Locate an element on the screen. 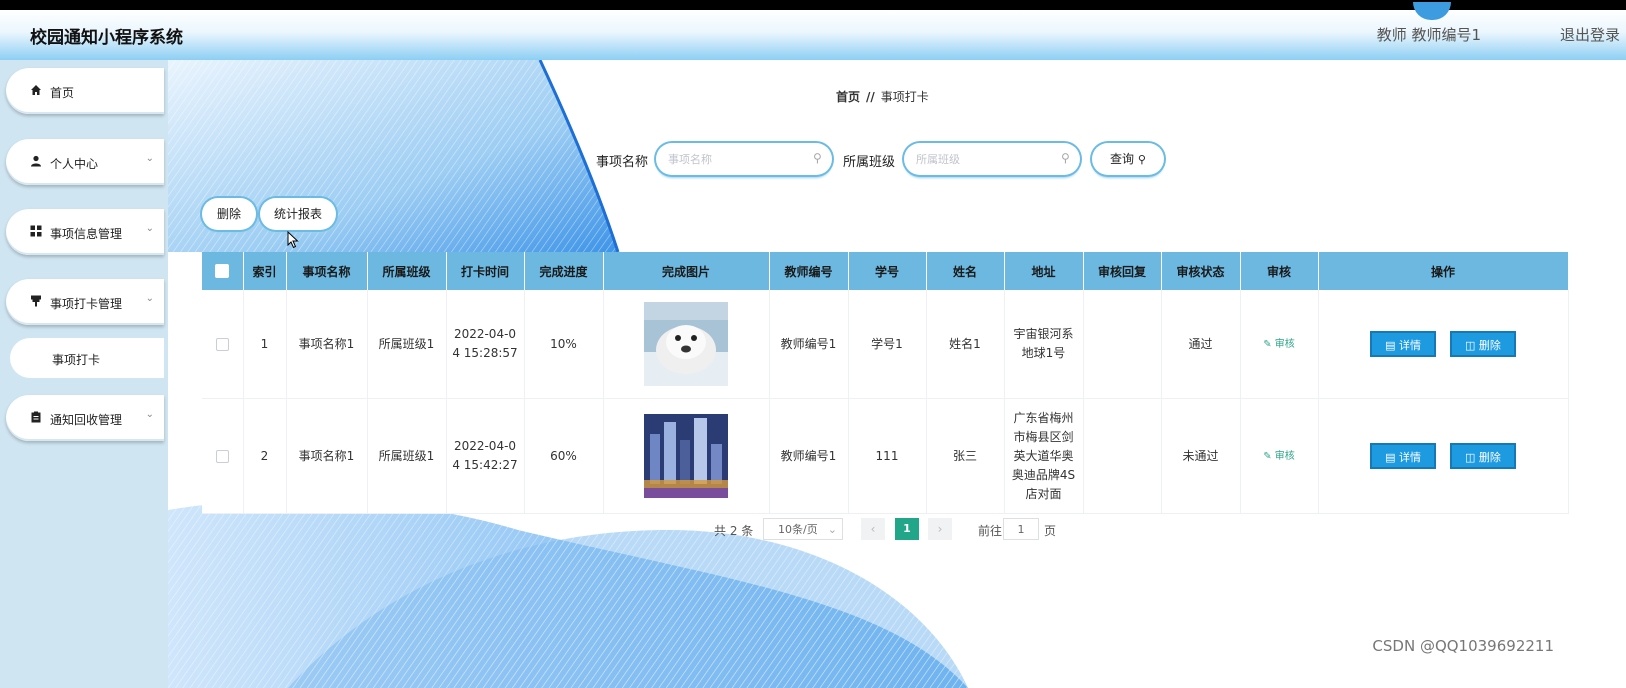 This screenshot has height=688, width=1626. next-page-button: › is located at coordinates (940, 529).